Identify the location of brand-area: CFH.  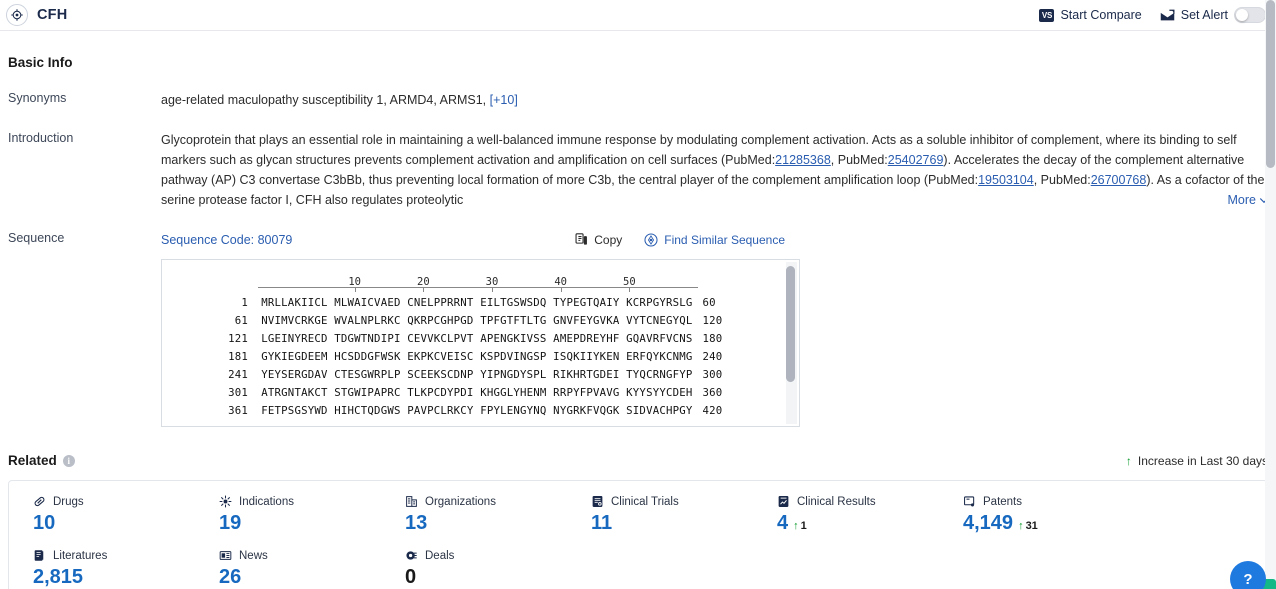
(36, 15).